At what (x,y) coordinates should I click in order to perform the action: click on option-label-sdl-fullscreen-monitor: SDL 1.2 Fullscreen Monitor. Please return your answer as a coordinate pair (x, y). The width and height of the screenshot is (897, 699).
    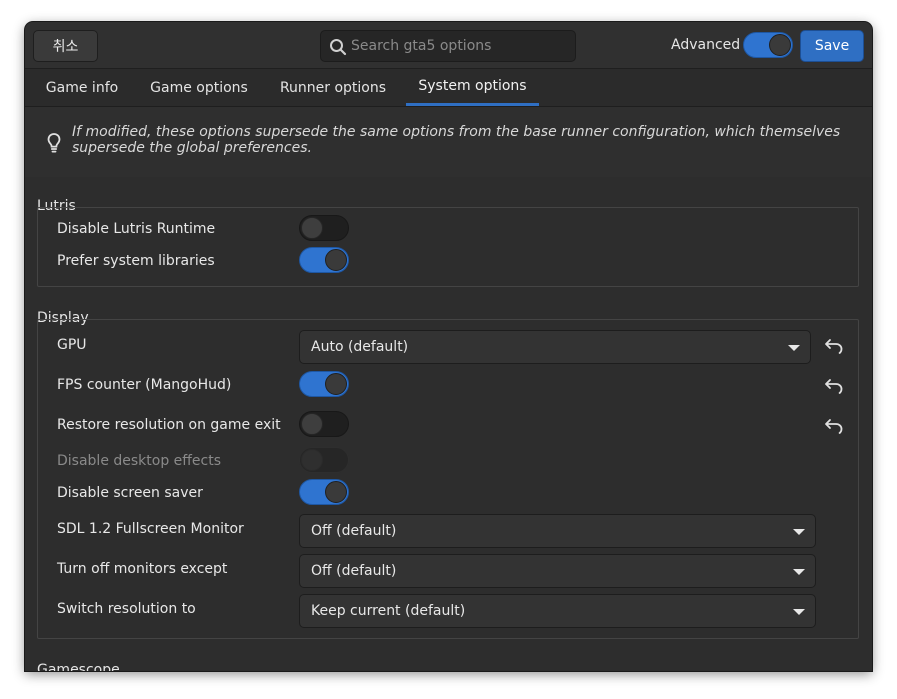
    Looking at the image, I should click on (150, 529).